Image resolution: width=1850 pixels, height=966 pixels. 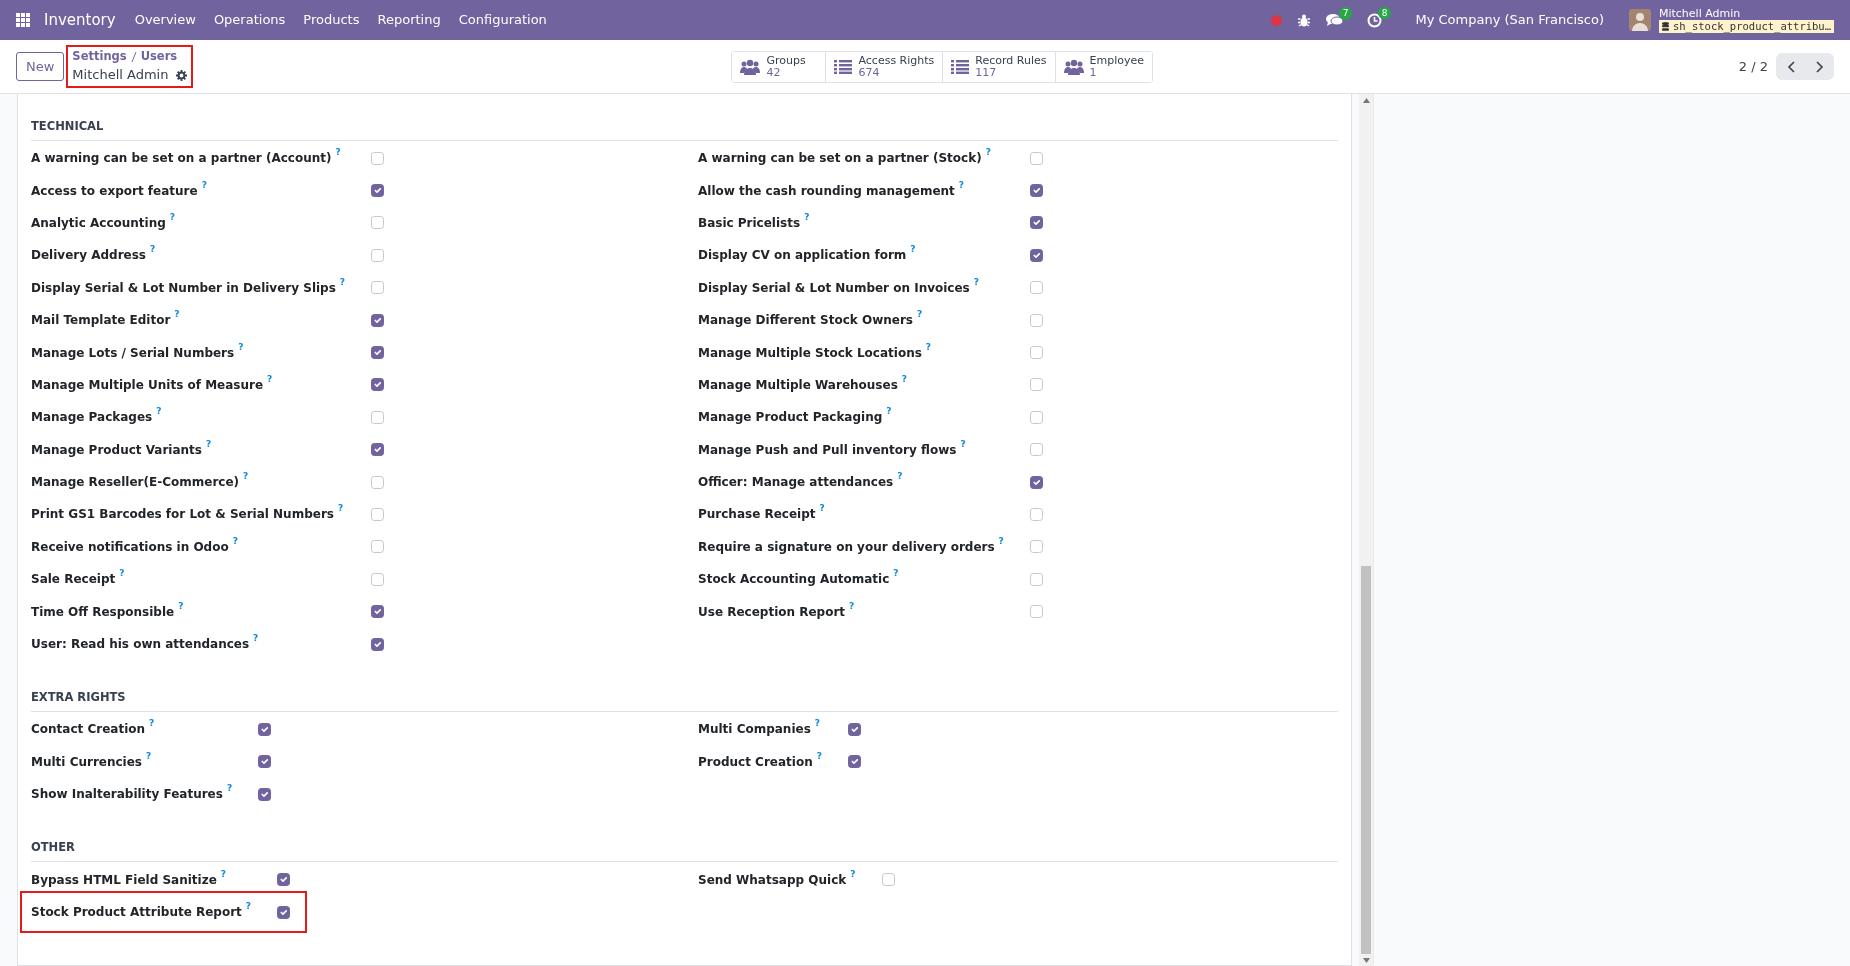 I want to click on previous-button, so click(x=1790, y=66).